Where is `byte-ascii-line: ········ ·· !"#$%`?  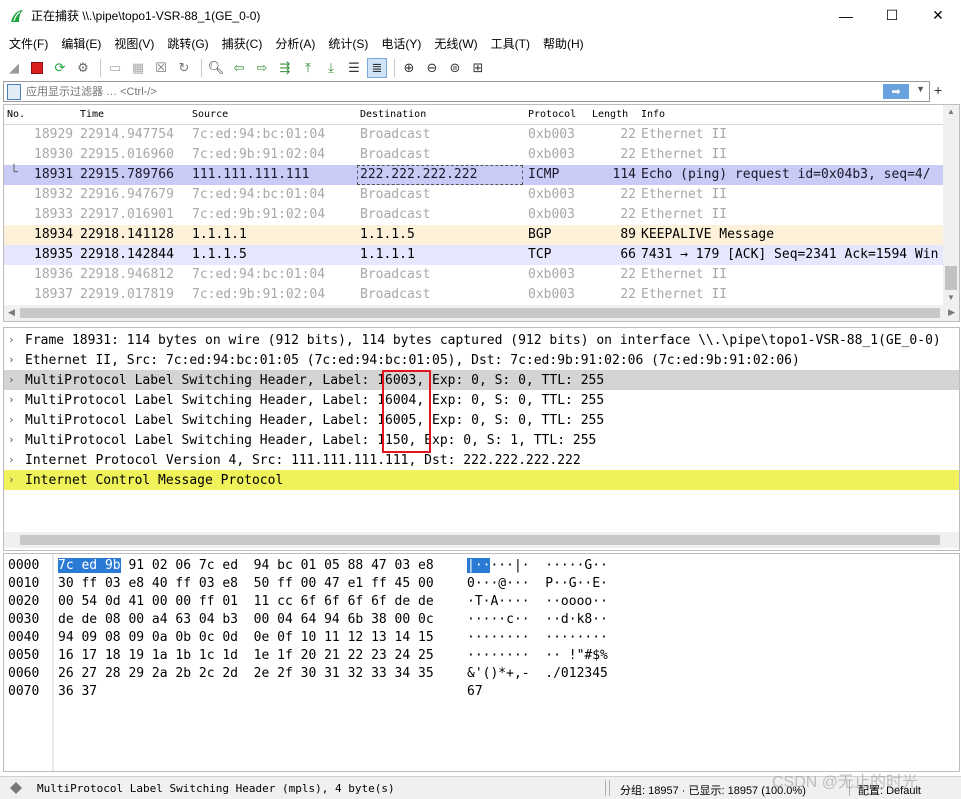
byte-ascii-line: ········ ·· !"#$% is located at coordinates (537, 655).